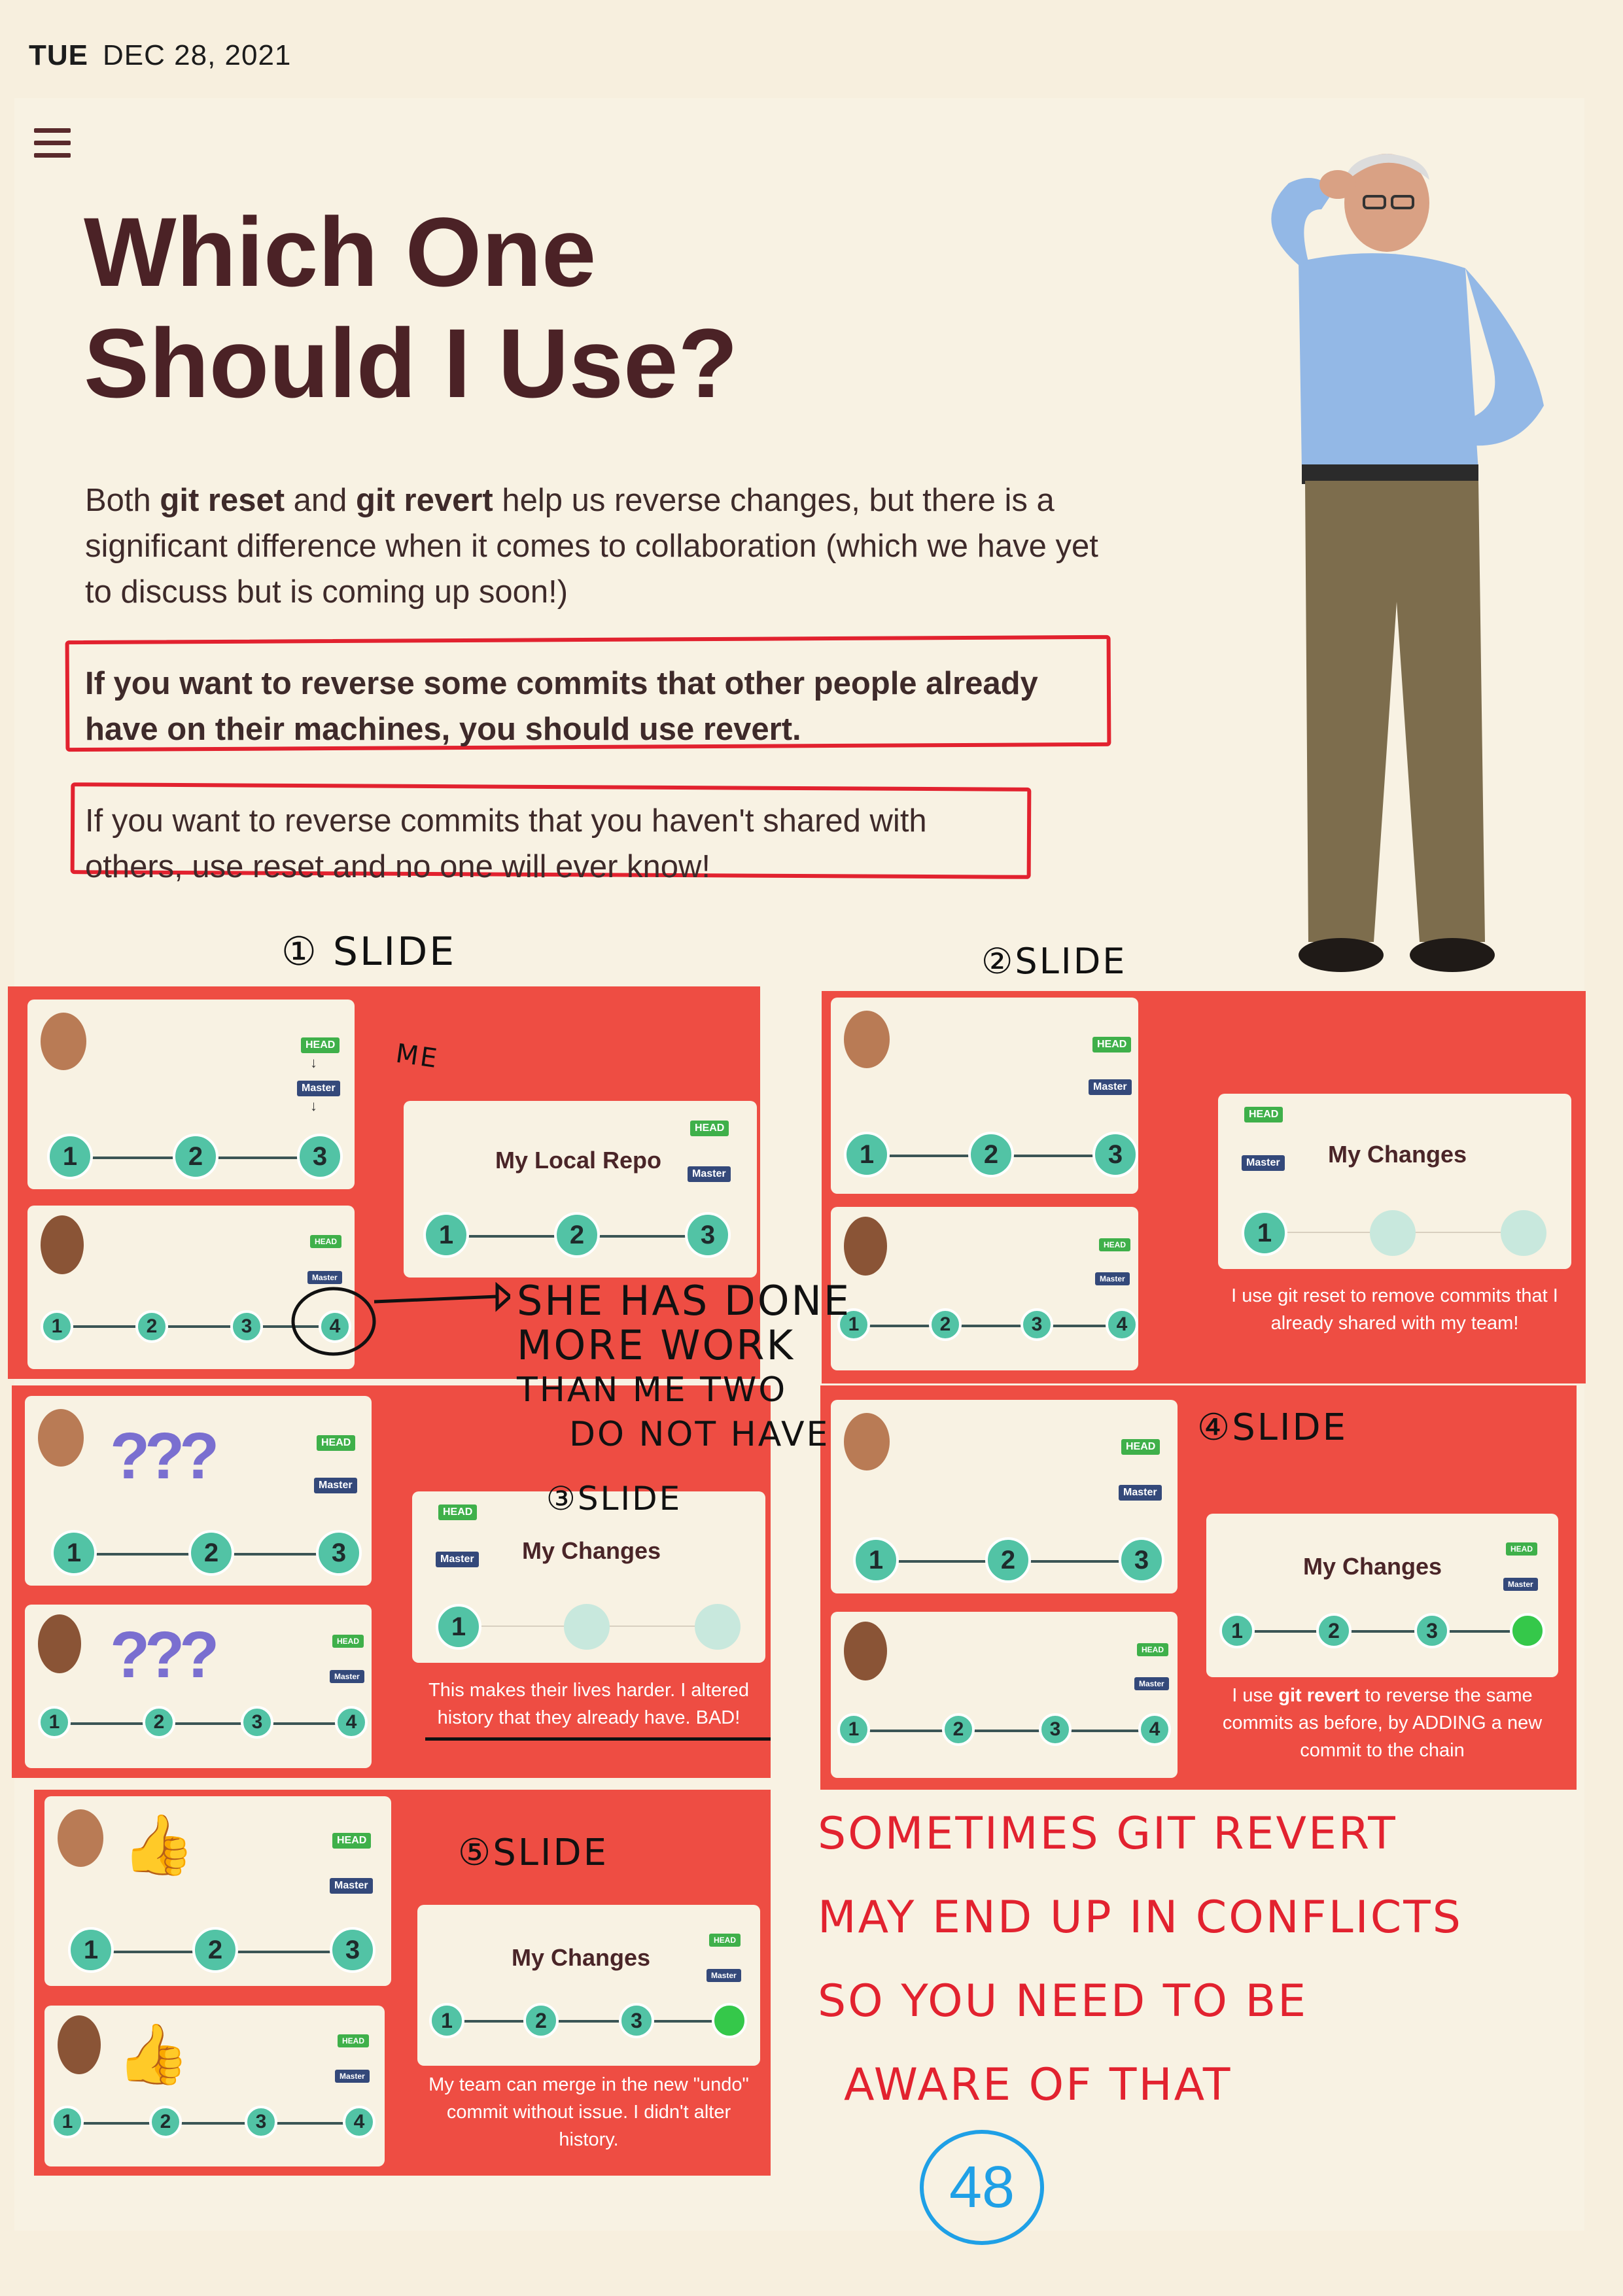 This screenshot has height=2296, width=1623. What do you see at coordinates (533, 1853) in the screenshot?
I see `slide-5-annotation: ⑤SLIDE` at bounding box center [533, 1853].